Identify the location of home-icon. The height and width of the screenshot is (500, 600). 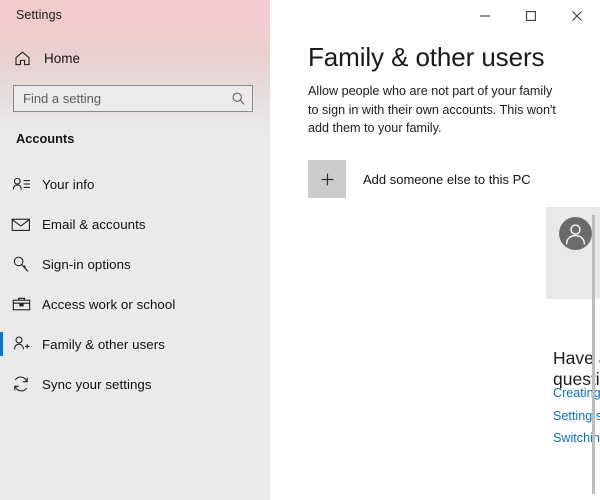
(22, 58).